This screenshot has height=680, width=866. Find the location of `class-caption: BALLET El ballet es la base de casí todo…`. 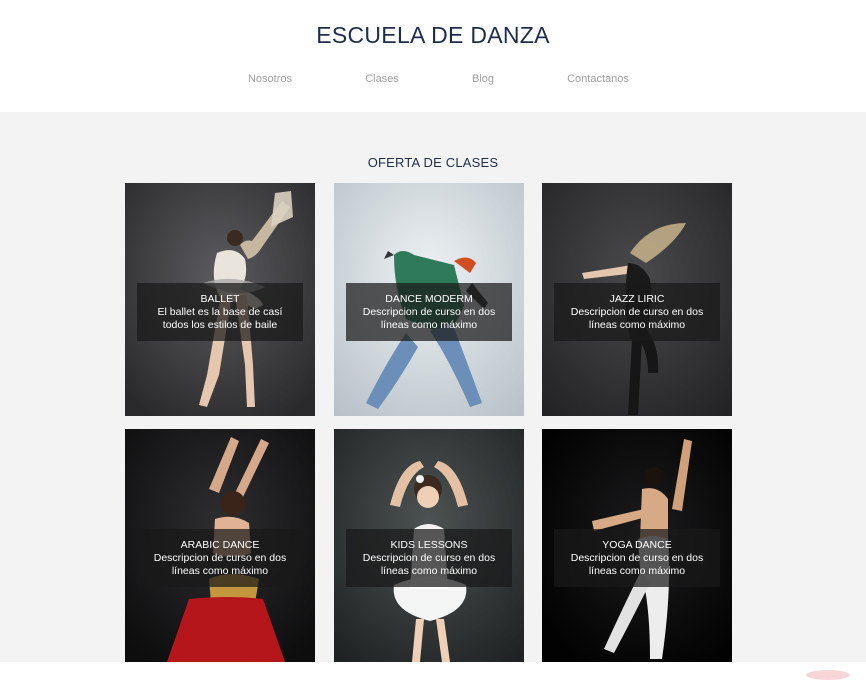

class-caption: BALLET El ballet es la base de casí todo… is located at coordinates (220, 312).